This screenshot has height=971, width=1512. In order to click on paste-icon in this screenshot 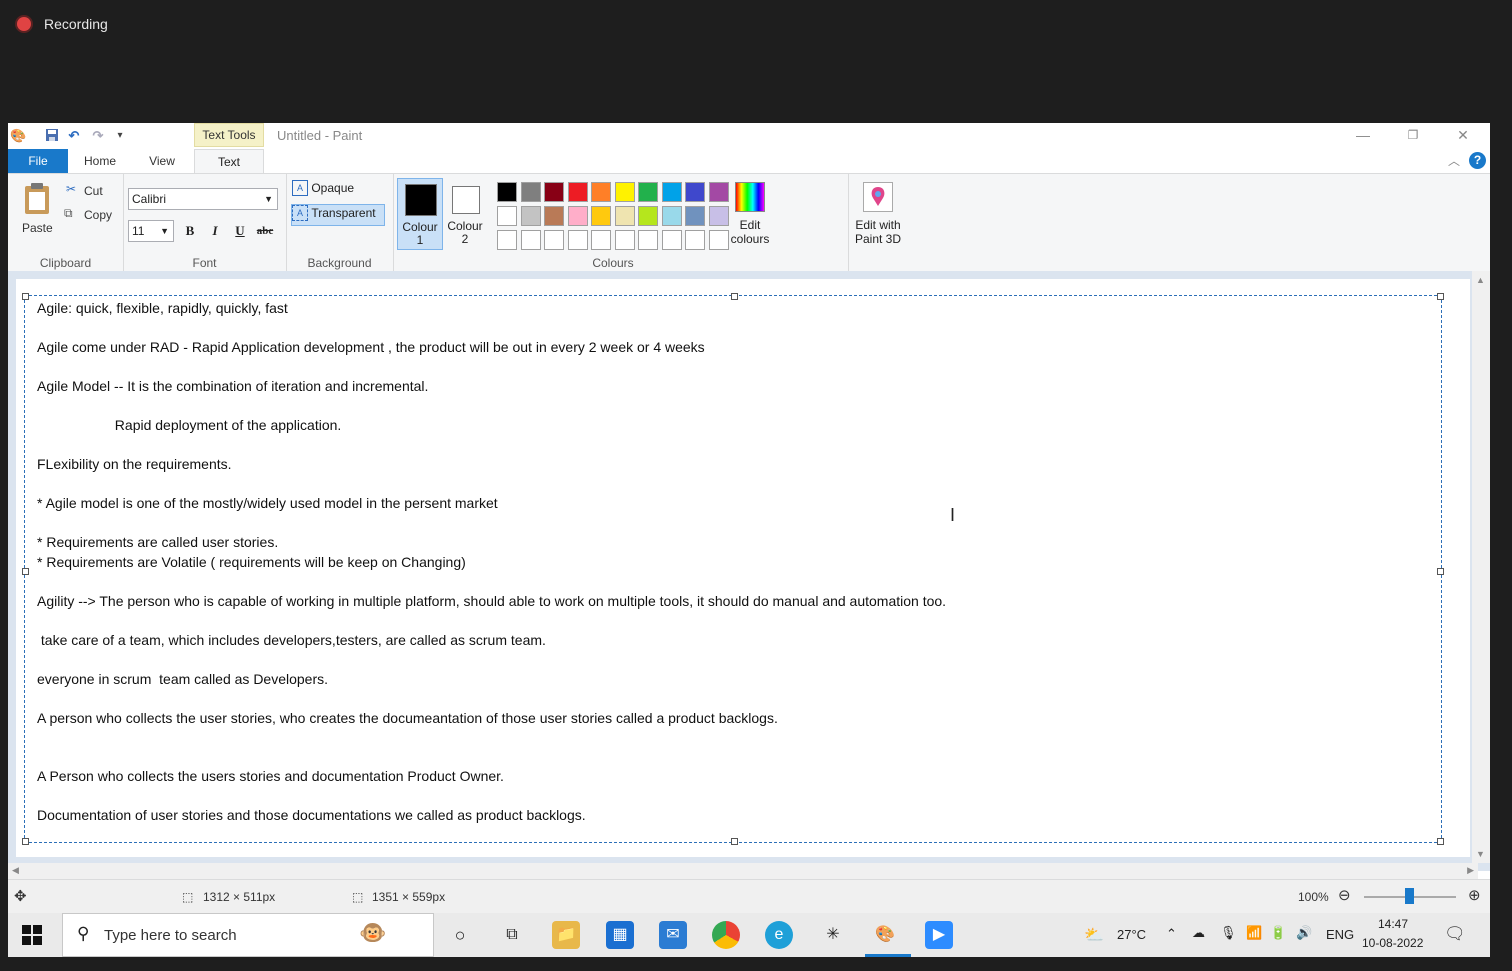, I will do `click(37, 199)`.